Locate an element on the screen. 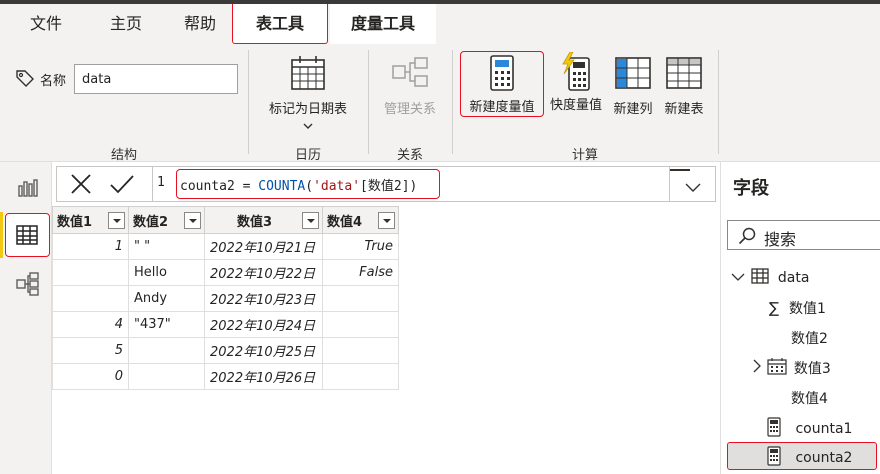  tab-help: 帮助 is located at coordinates (200, 24).